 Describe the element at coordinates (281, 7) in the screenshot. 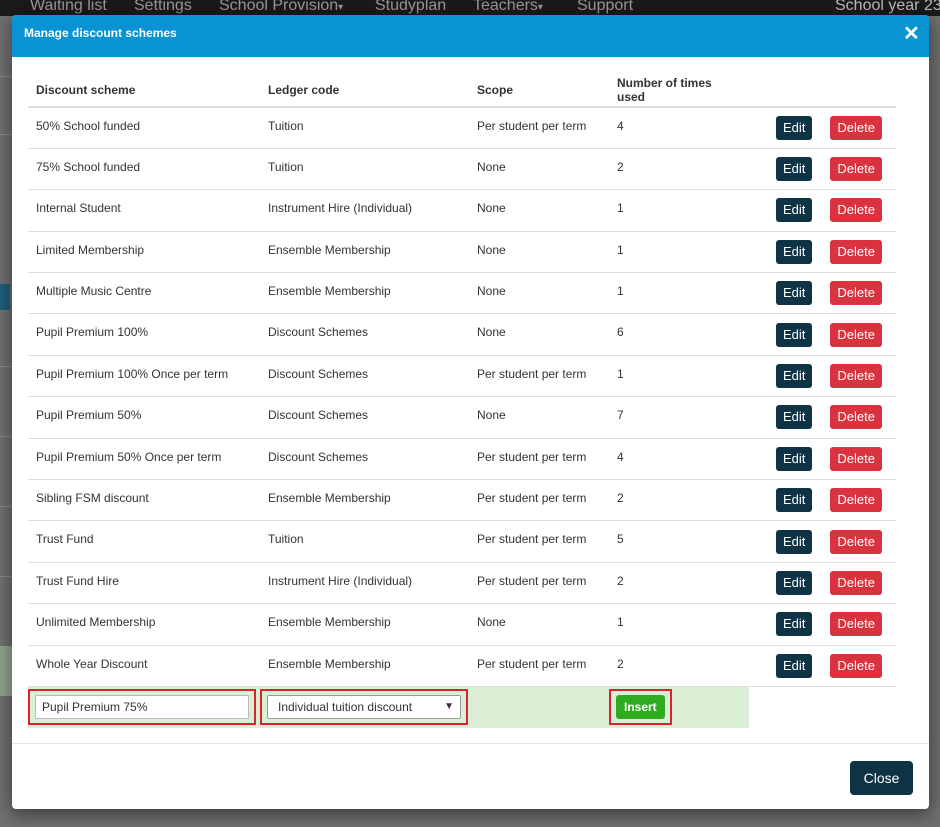

I see `nav-school-provision: School Provision▾` at that location.